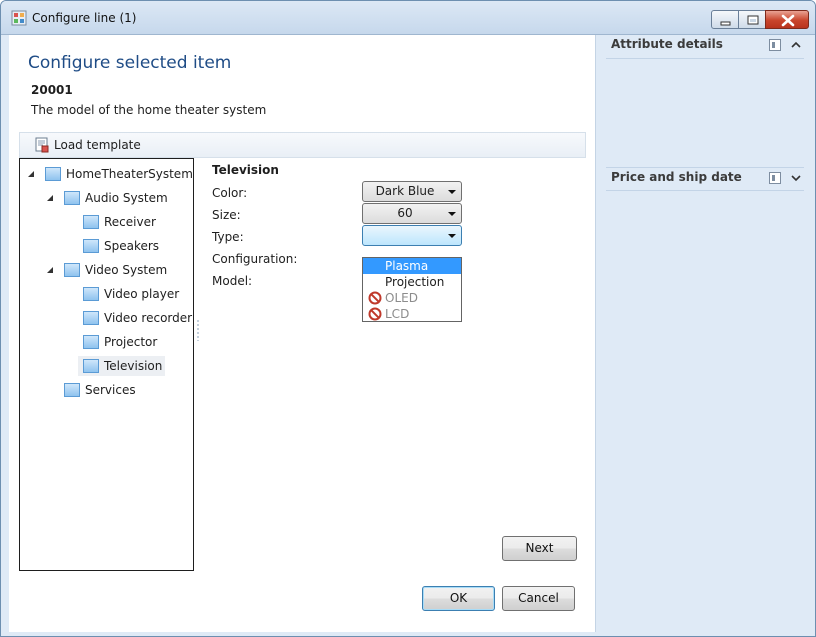  Describe the element at coordinates (401, 298) in the screenshot. I see `dropdown-option-label: OLED` at that location.